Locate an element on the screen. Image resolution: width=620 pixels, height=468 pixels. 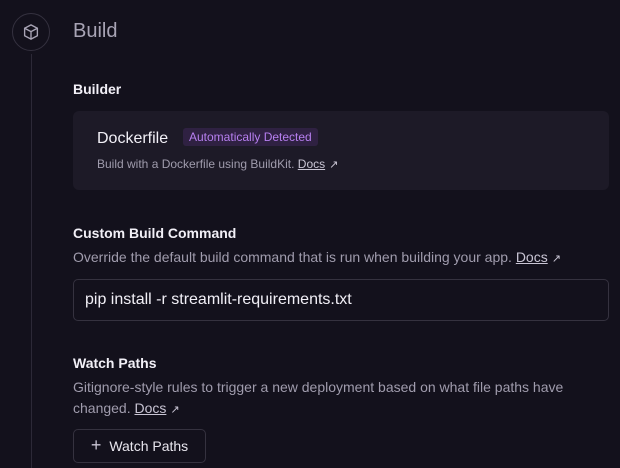
custom-build-docs-link: Docs is located at coordinates (532, 257).